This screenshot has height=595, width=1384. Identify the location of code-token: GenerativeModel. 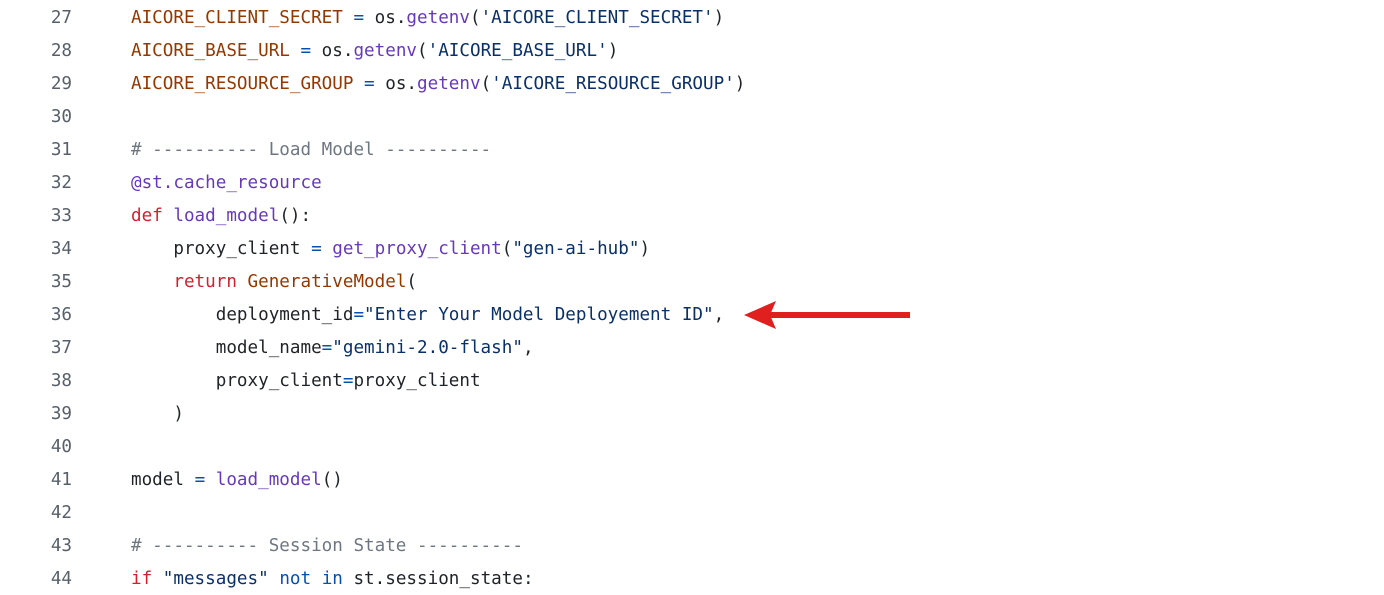
(327, 281).